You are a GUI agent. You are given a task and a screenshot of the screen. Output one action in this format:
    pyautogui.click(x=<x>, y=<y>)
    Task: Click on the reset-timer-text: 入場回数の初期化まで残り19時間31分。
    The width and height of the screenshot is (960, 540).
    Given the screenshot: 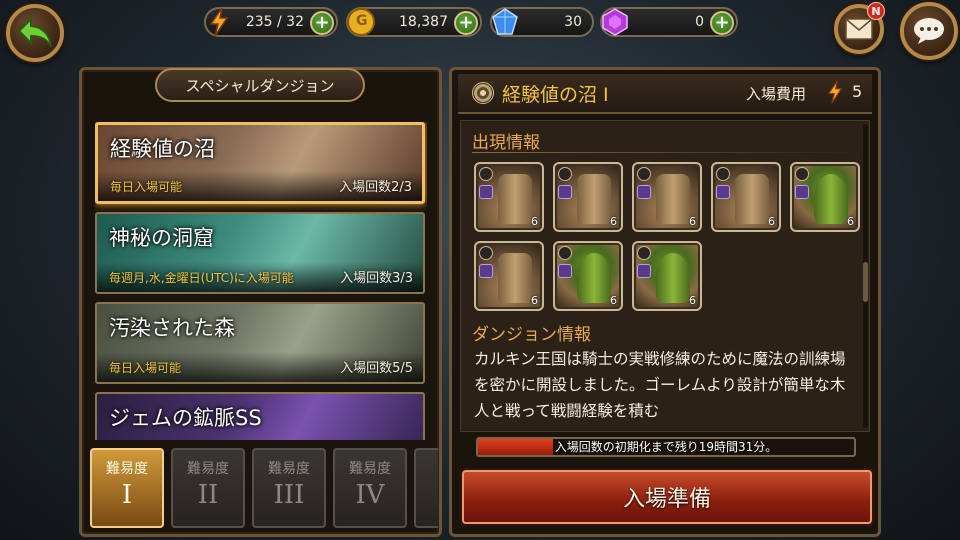 What is the action you would take?
    pyautogui.click(x=666, y=447)
    